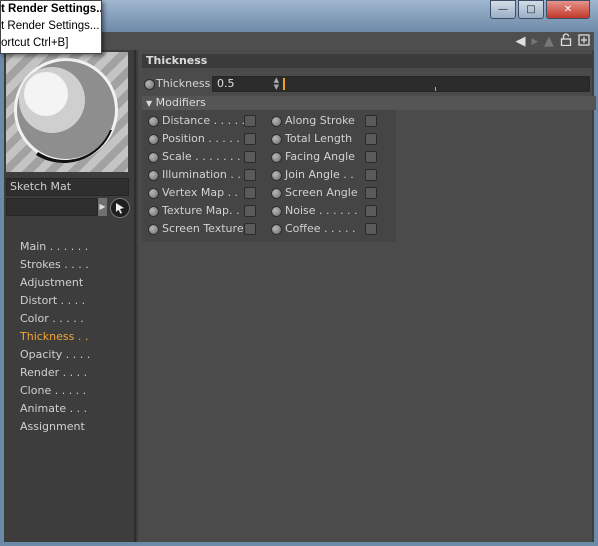  Describe the element at coordinates (226, 83) in the screenshot. I see `thickness-value: 0.5` at that location.